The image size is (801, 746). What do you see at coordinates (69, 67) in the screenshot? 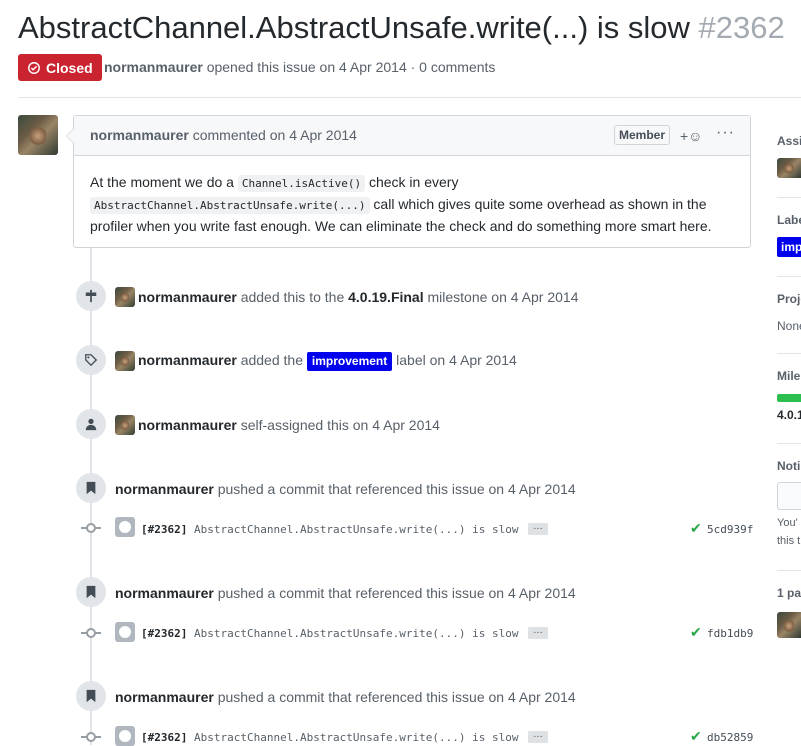
I see `status-label: Closed` at bounding box center [69, 67].